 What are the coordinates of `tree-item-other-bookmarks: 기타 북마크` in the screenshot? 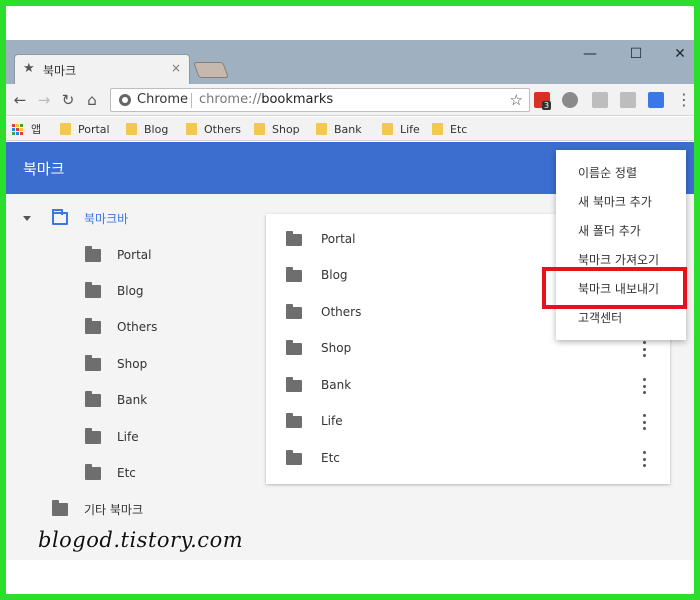 It's located at (97, 509).